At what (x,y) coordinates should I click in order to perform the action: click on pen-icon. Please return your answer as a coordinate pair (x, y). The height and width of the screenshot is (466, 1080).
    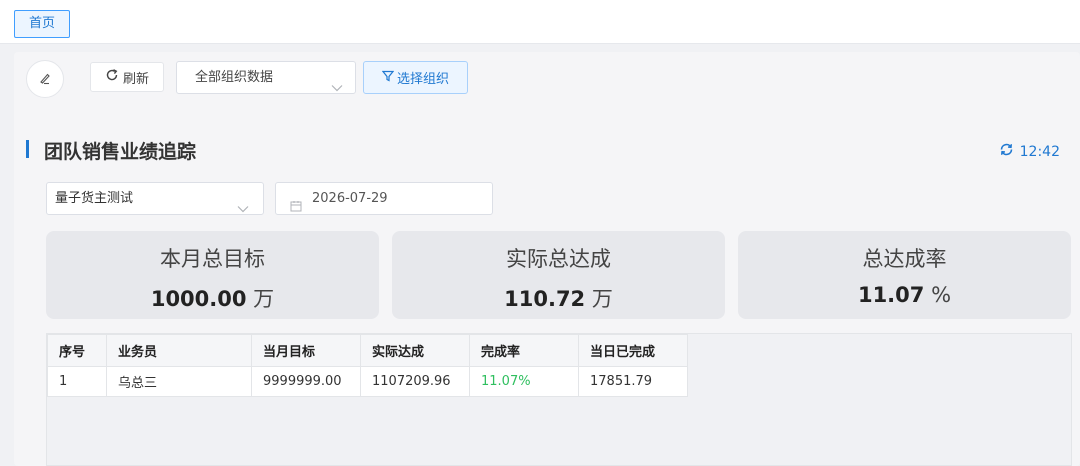
    Looking at the image, I should click on (45, 79).